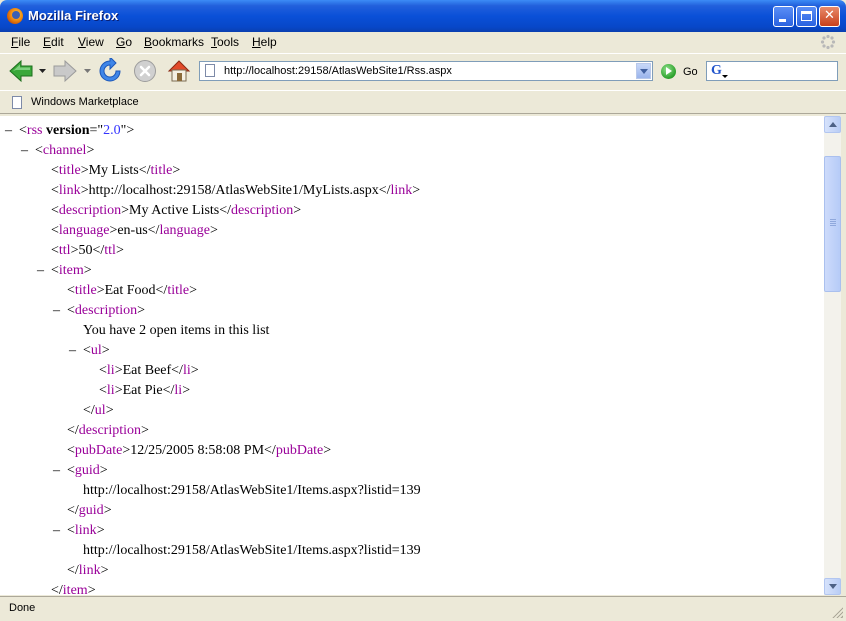  I want to click on menu-tools: Tools, so click(225, 42).